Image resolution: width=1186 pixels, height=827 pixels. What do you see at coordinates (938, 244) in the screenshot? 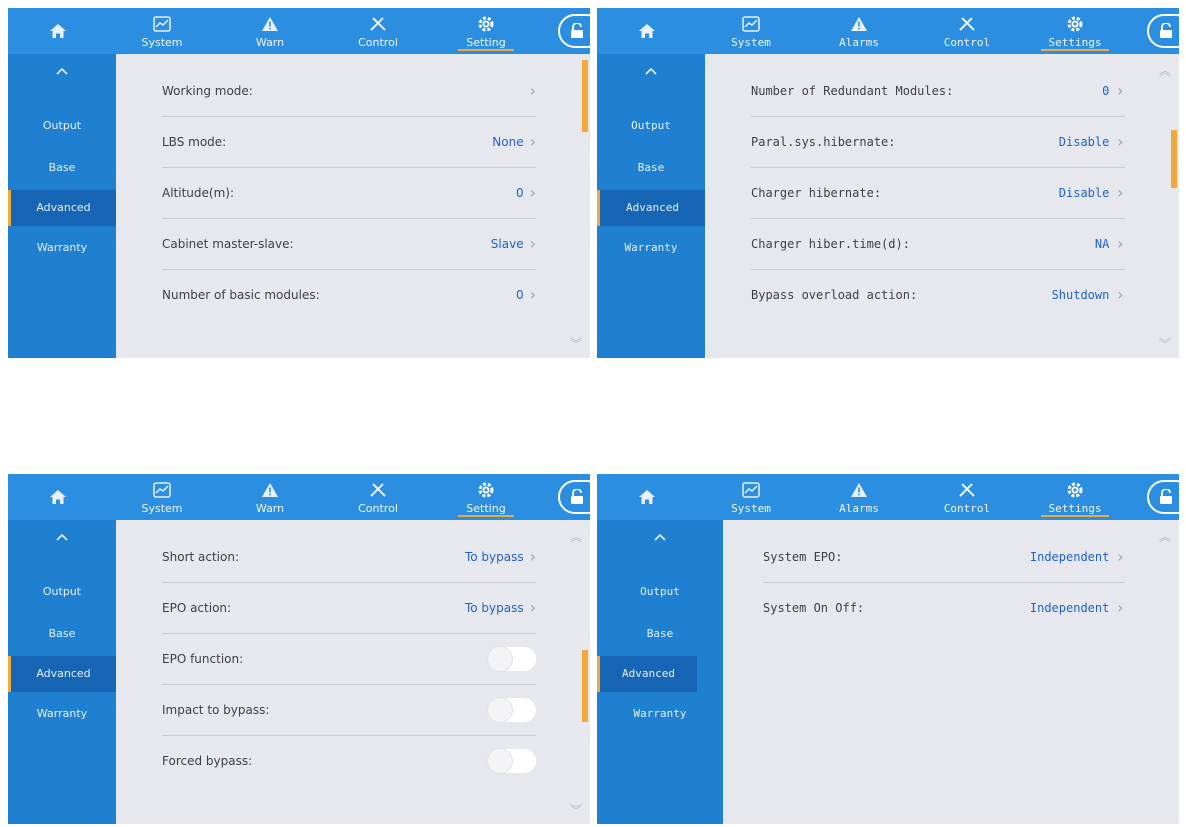
I see `setting-row: Charger hiber.time(d): NA ›` at bounding box center [938, 244].